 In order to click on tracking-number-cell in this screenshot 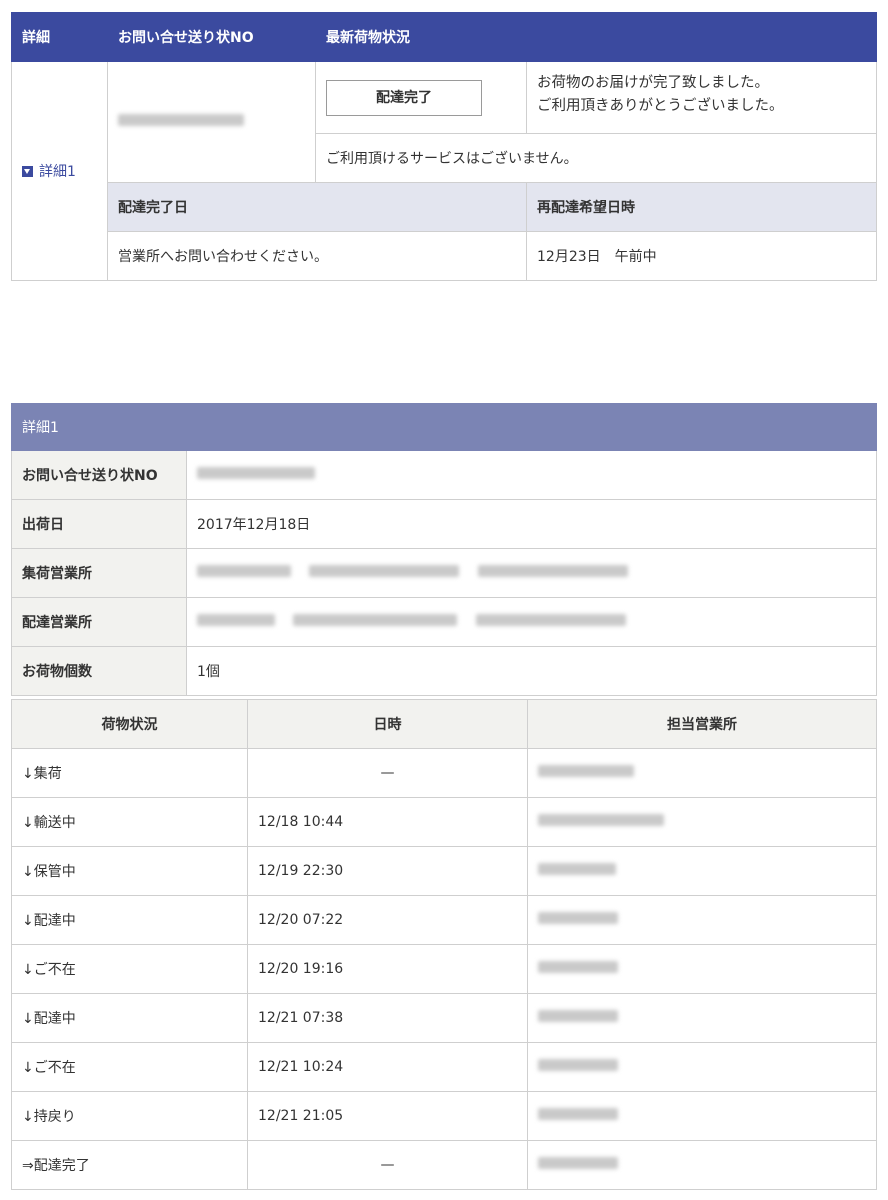, I will do `click(211, 122)`.